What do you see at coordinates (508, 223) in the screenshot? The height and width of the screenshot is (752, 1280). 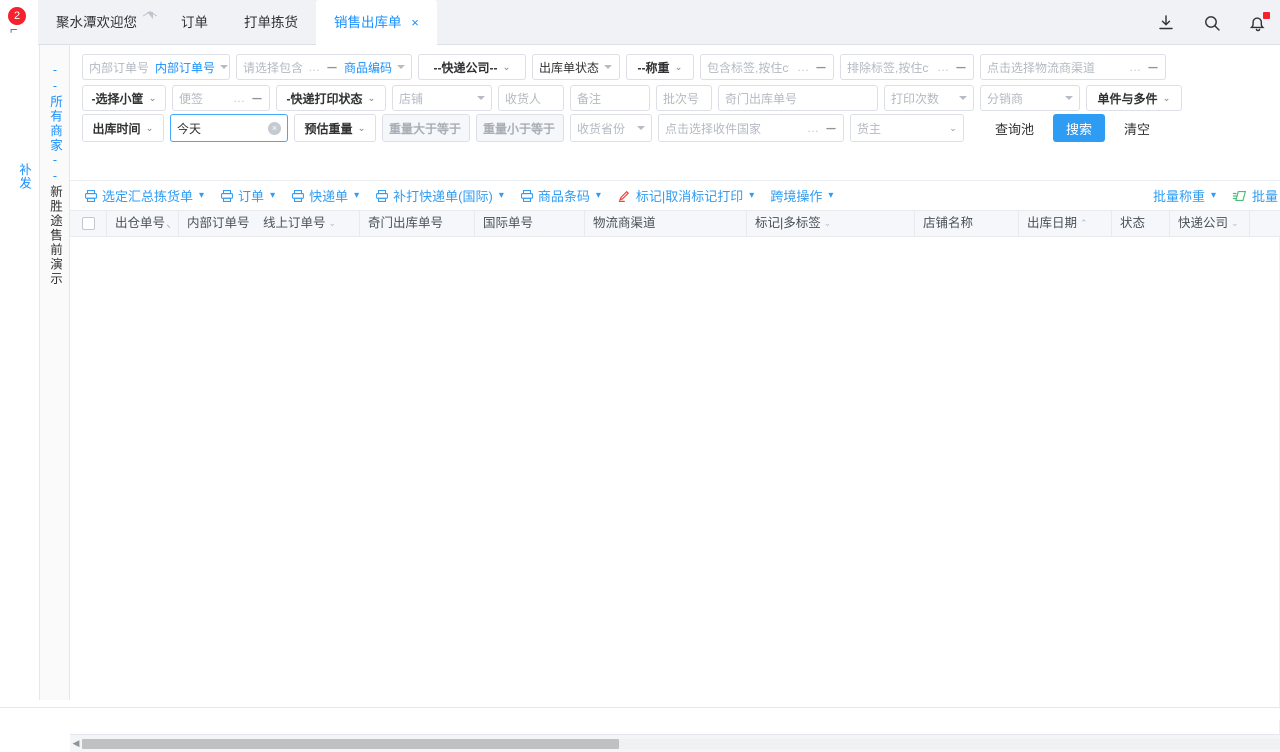 I see `col-intl-waybill-no-label: 国际单号` at bounding box center [508, 223].